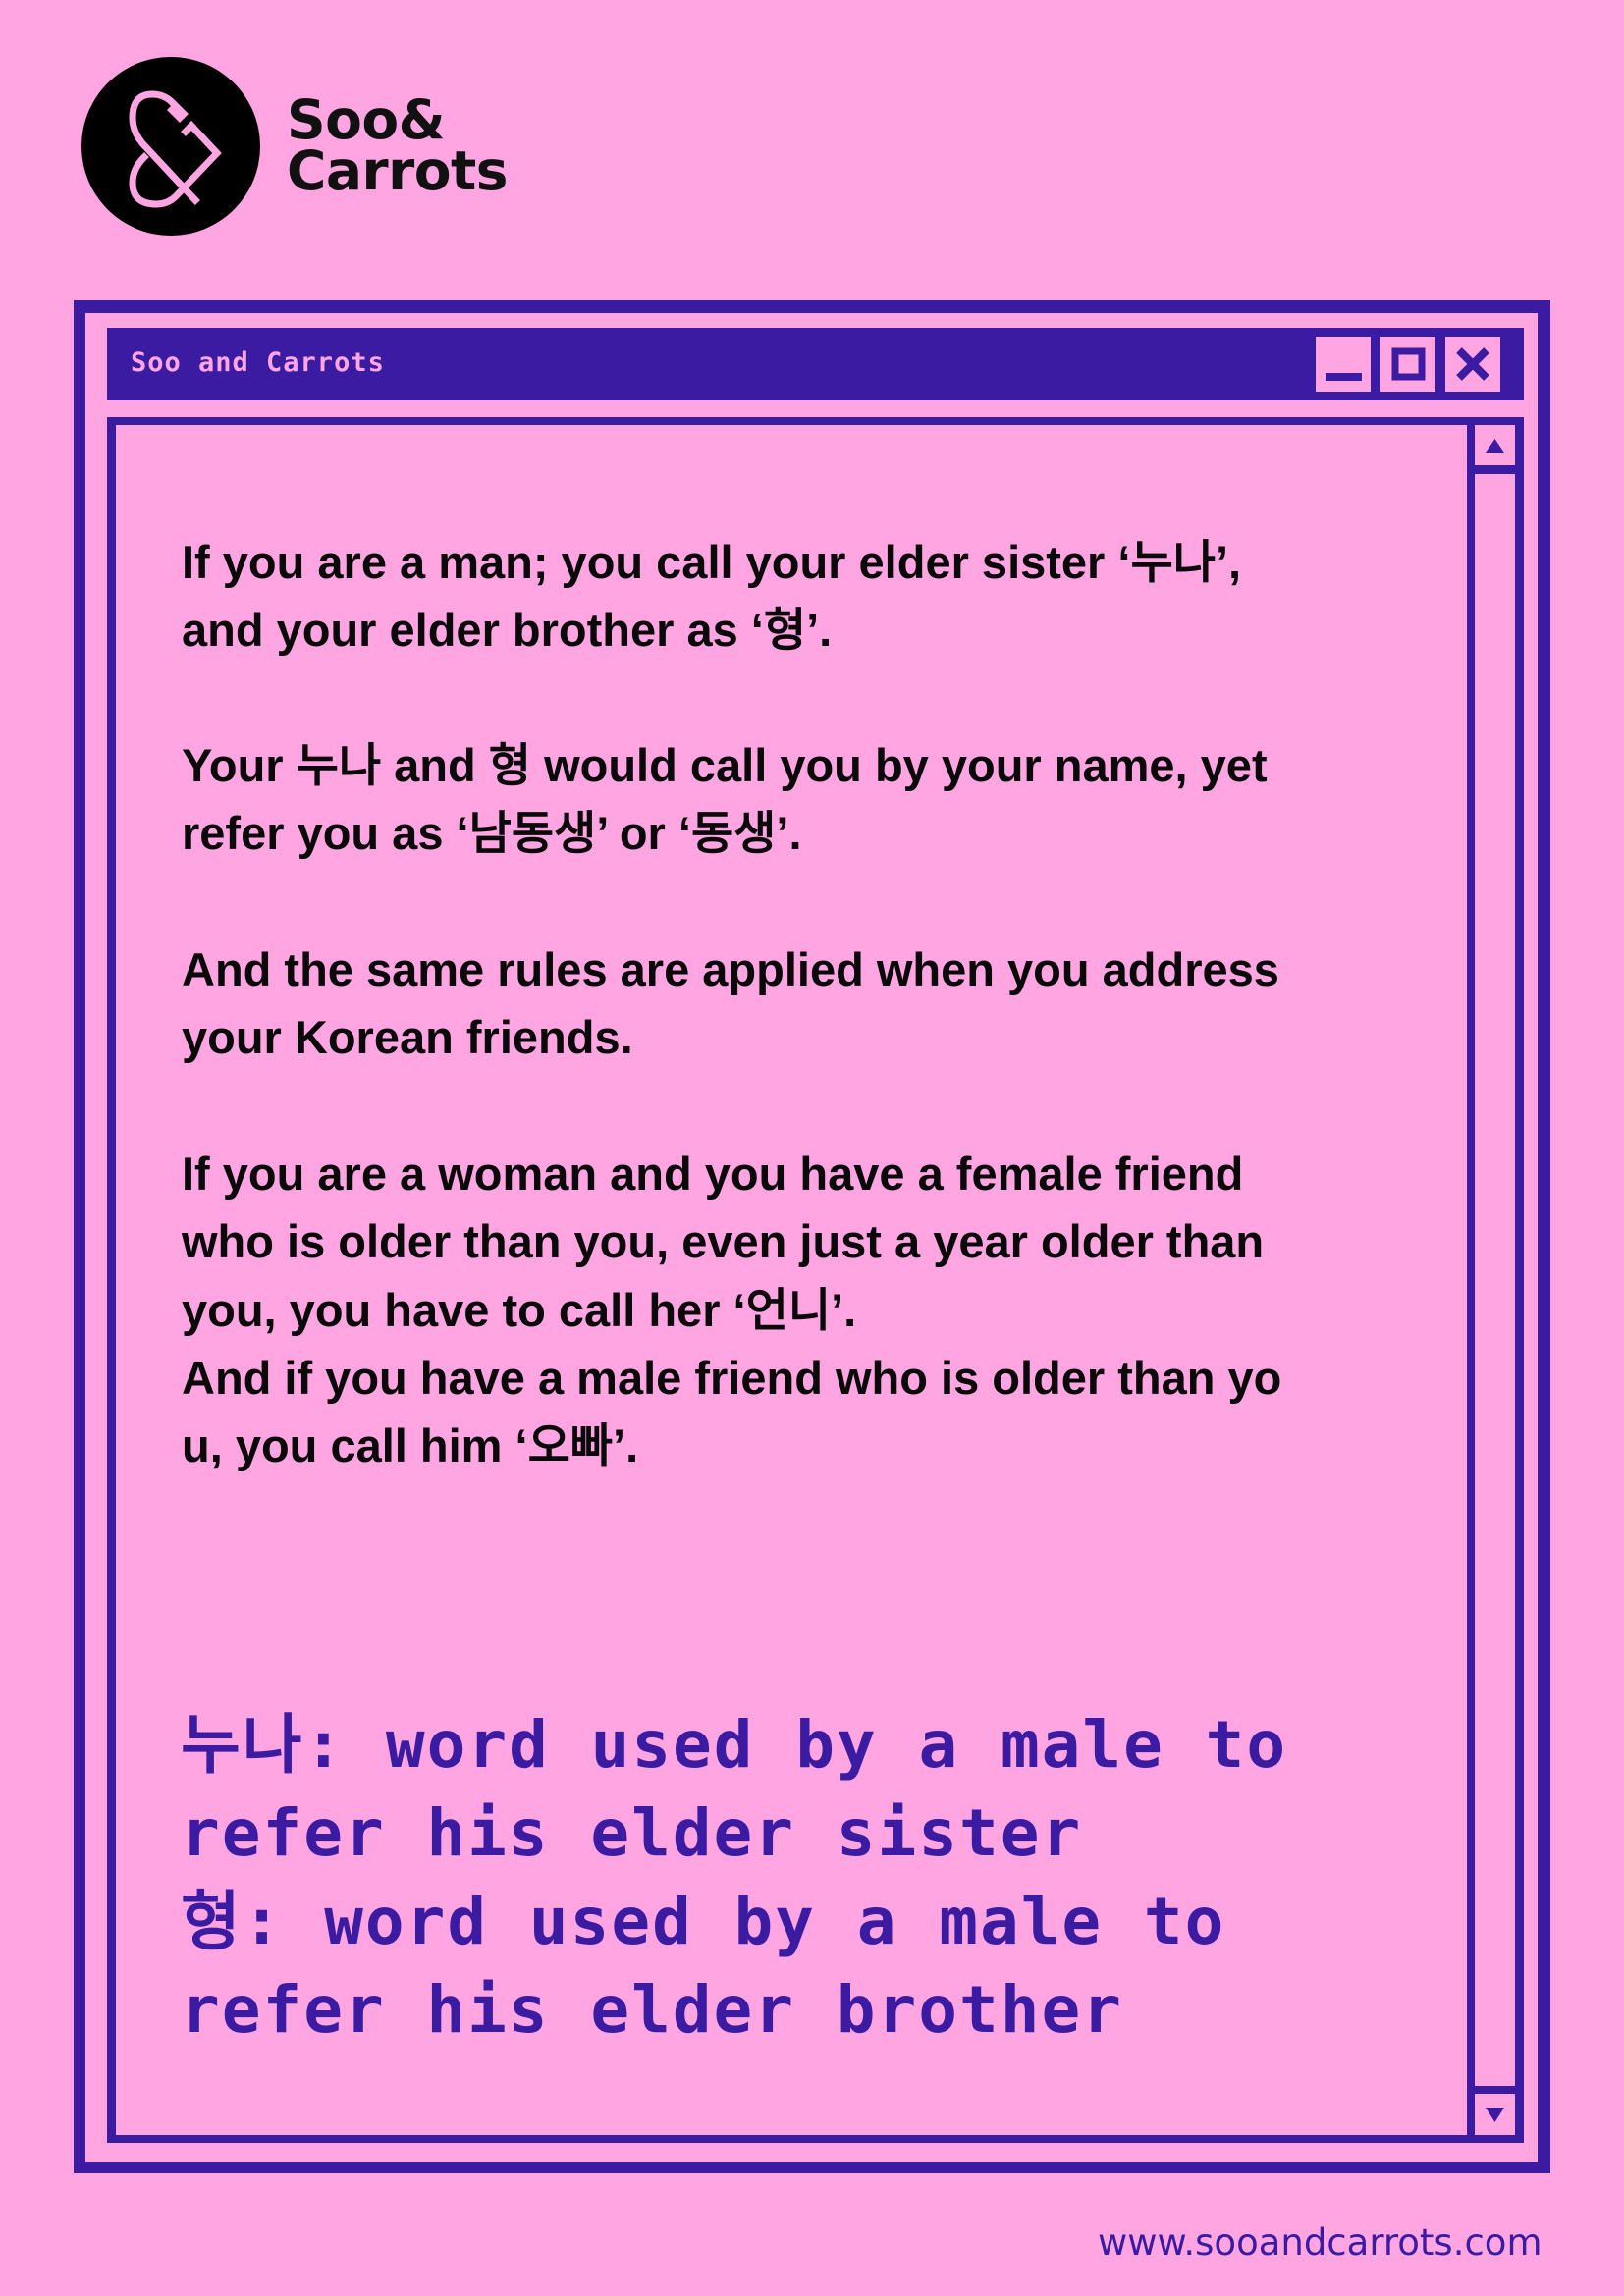  I want to click on definition-line: refer his elder brother, so click(652, 2010).